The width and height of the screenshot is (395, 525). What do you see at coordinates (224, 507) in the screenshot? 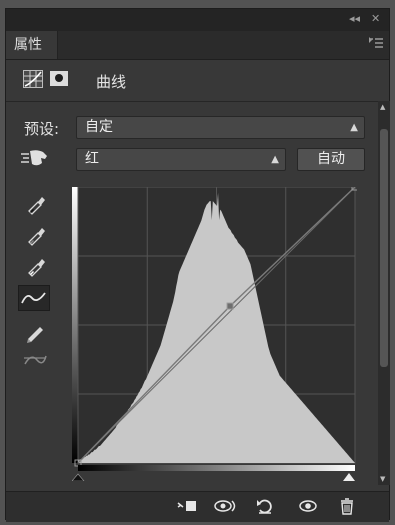
I see `view-previous-state-icon` at bounding box center [224, 507].